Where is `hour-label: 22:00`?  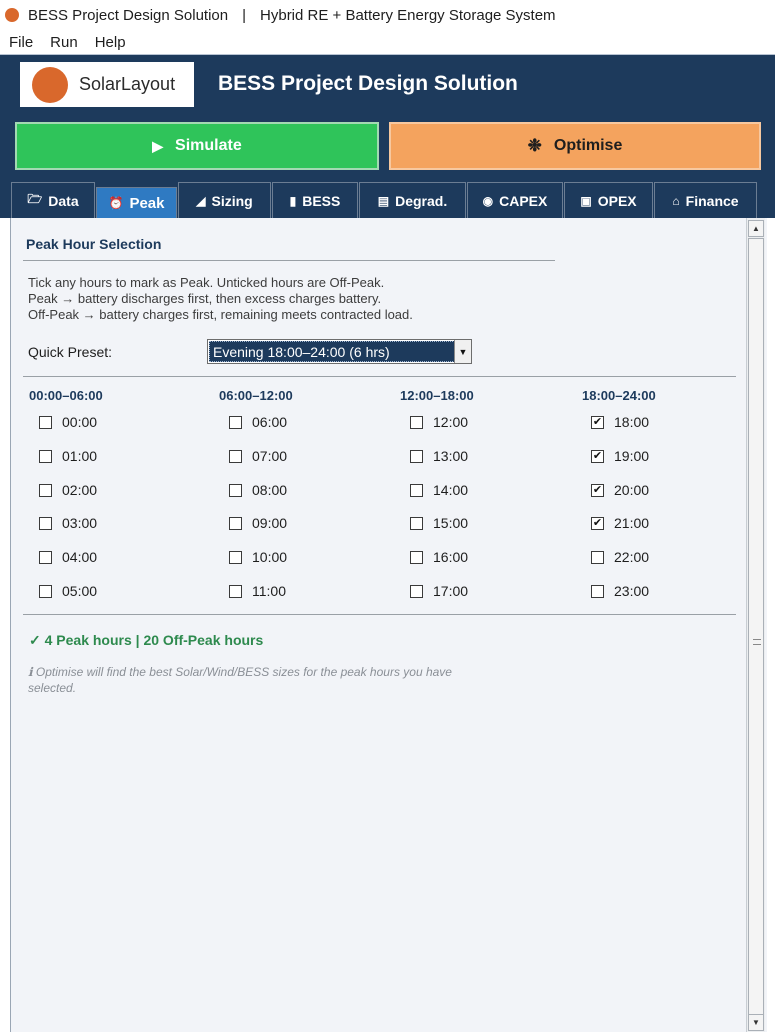 hour-label: 22:00 is located at coordinates (632, 557).